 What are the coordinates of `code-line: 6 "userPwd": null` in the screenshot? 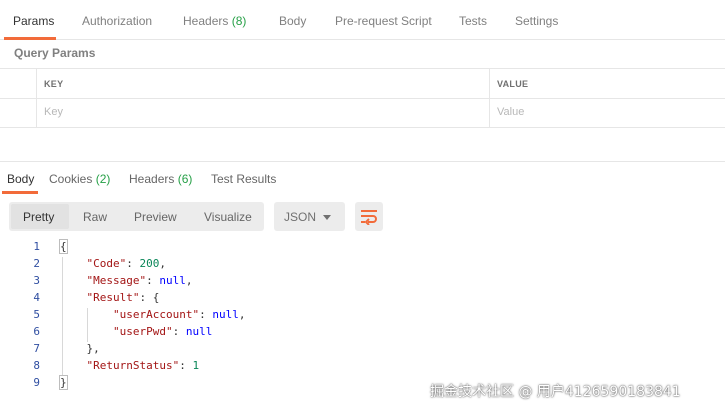 It's located at (362, 333).